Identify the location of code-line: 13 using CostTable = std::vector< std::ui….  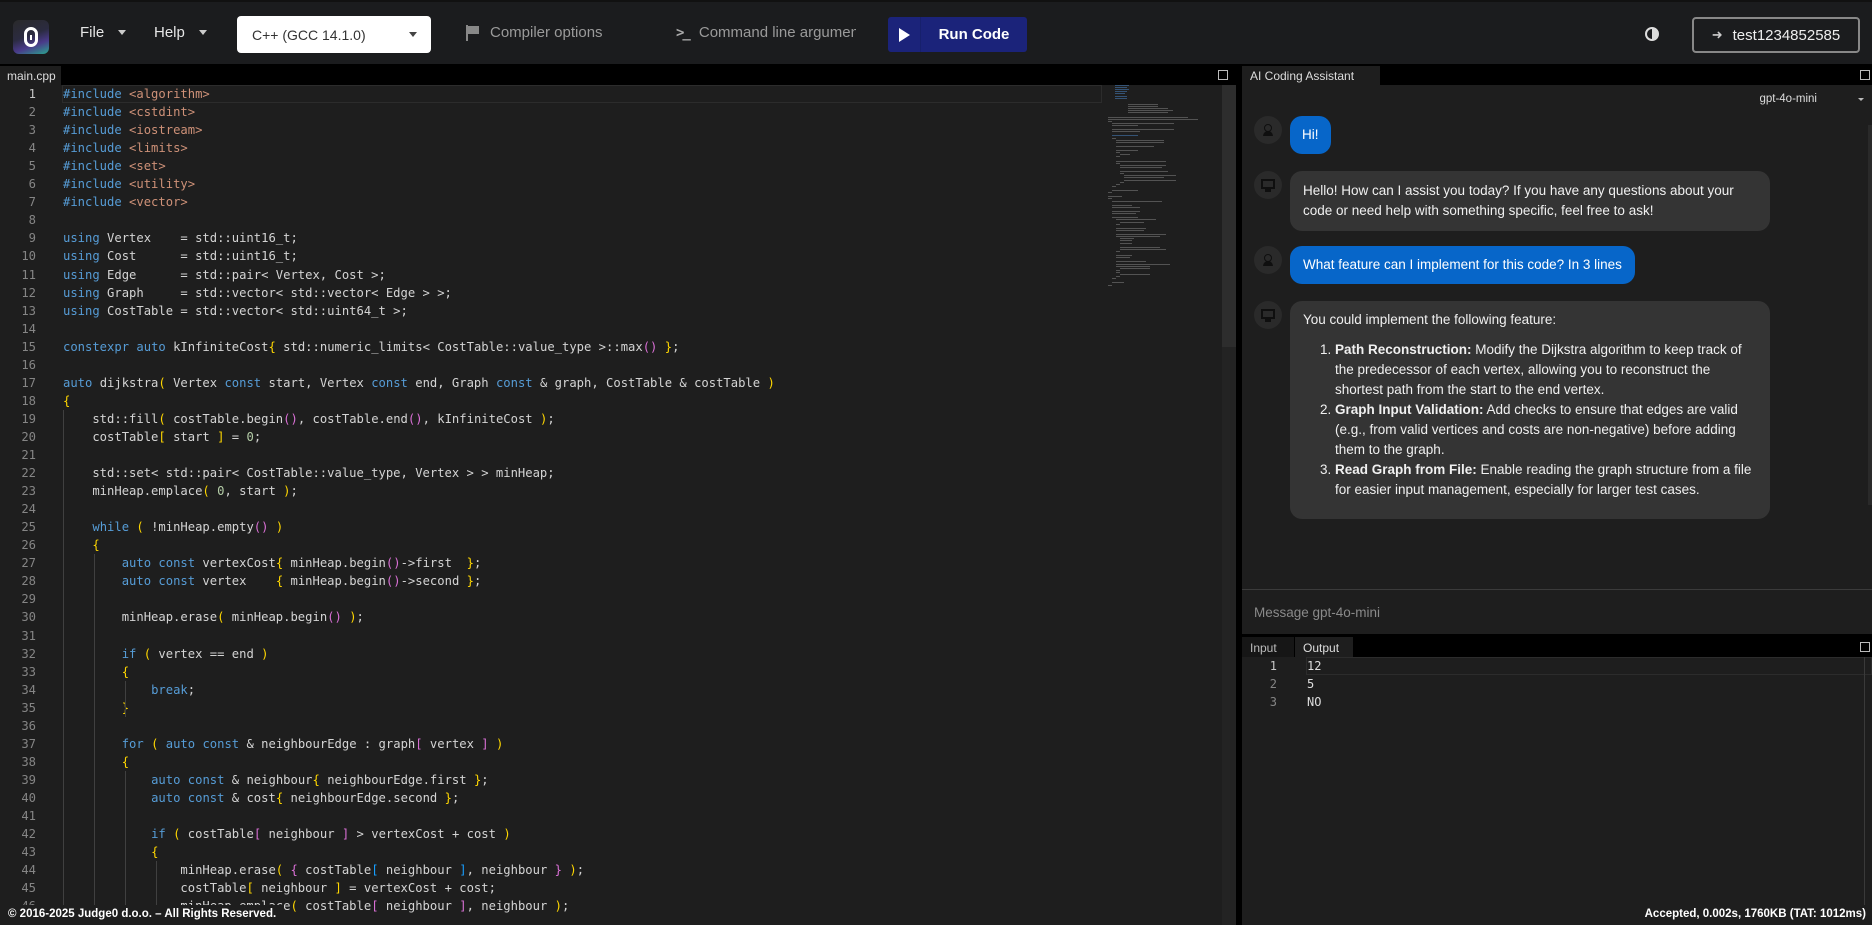
(550, 311).